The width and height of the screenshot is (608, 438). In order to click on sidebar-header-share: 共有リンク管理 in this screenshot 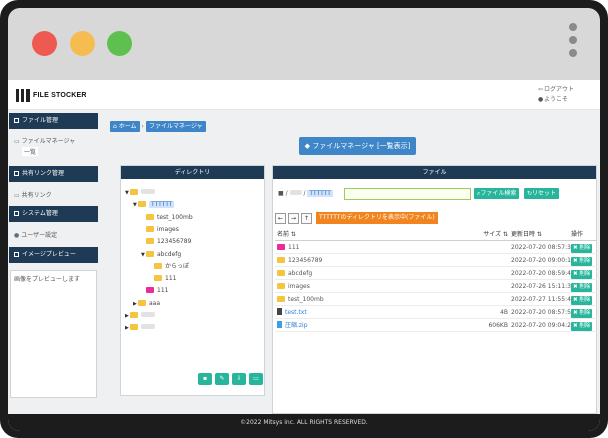, I will do `click(53, 174)`.